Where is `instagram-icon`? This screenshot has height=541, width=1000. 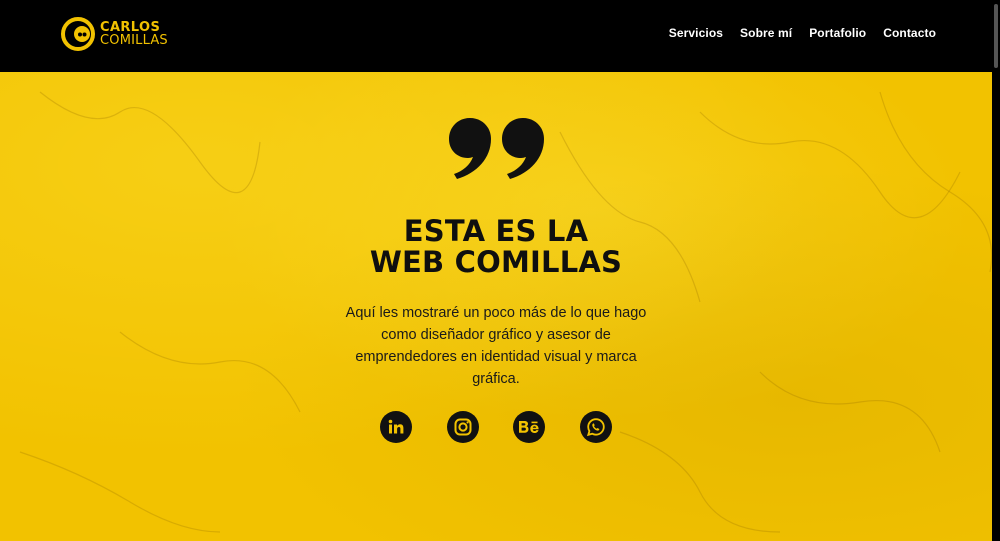
instagram-icon is located at coordinates (463, 427).